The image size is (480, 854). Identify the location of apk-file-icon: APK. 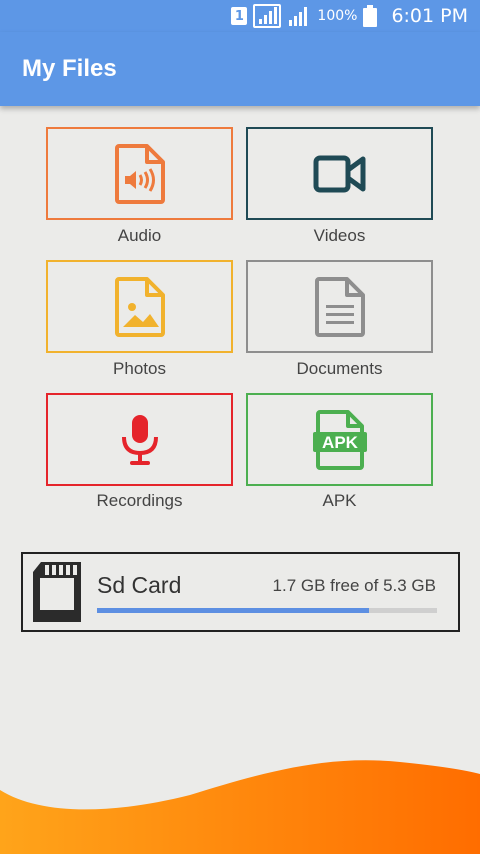
(339, 439).